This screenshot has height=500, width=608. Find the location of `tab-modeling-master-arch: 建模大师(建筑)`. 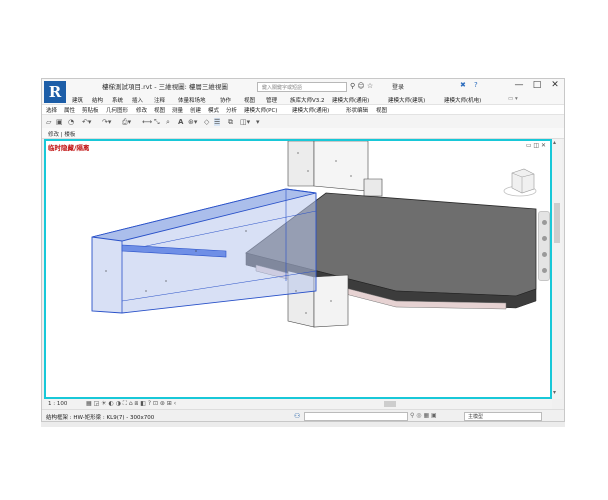

tab-modeling-master-arch: 建模大师(建筑) is located at coordinates (406, 100).